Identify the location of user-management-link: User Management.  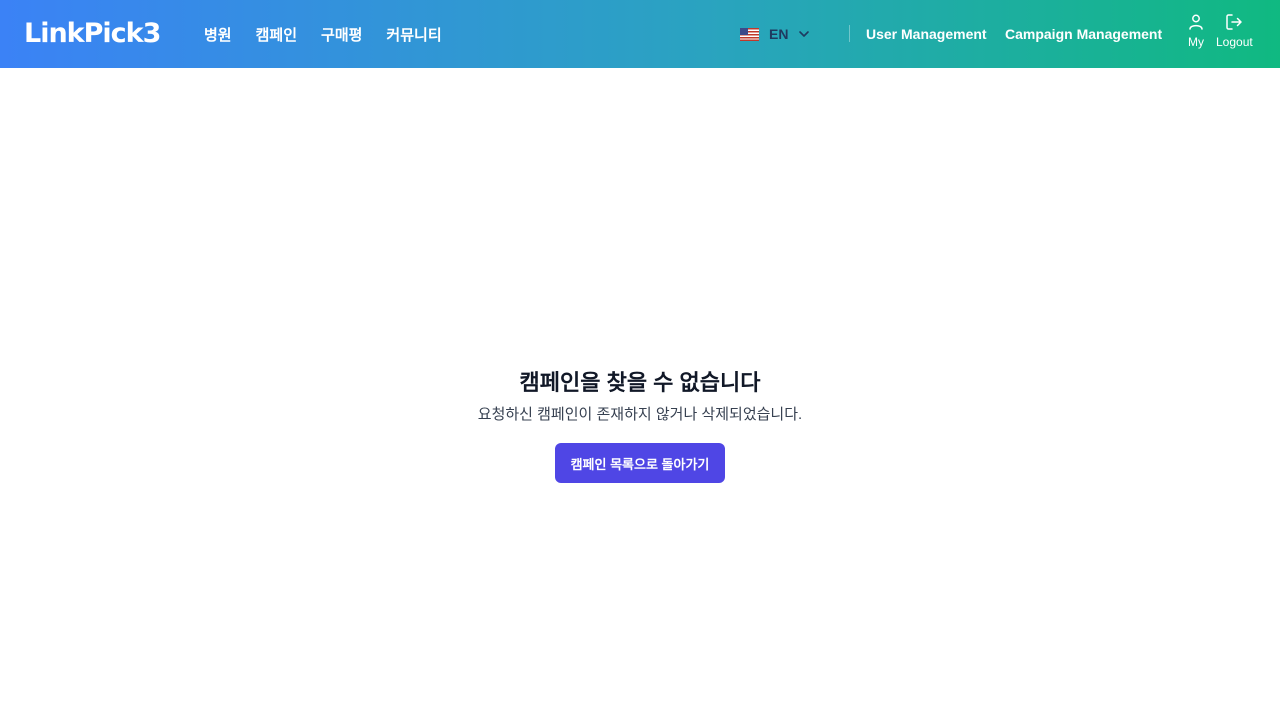
(926, 34).